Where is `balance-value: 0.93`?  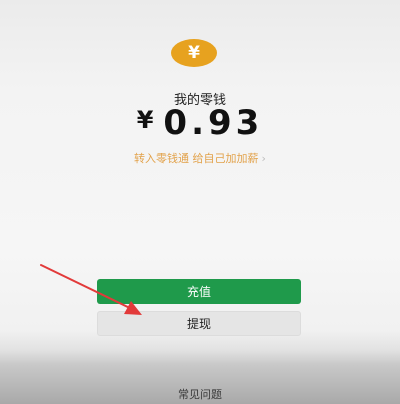
balance-value: 0.93 is located at coordinates (213, 123).